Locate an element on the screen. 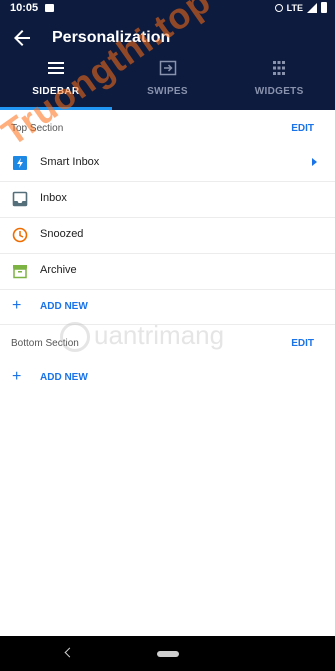 This screenshot has height=671, width=335. tab-label: SWIPES is located at coordinates (167, 91).